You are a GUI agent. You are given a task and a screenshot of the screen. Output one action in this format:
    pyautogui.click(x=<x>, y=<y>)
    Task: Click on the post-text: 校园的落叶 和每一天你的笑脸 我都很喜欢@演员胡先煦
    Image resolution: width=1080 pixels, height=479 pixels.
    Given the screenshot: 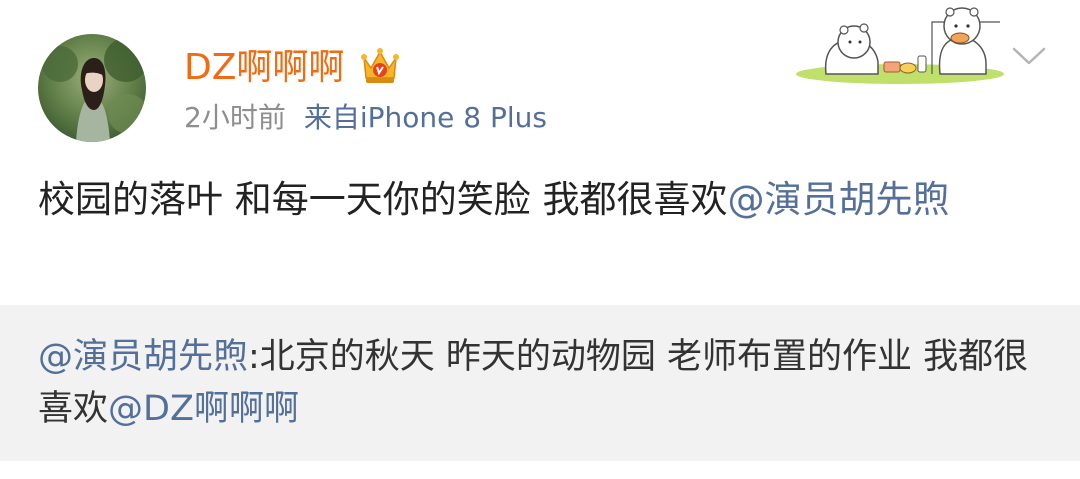 What is the action you would take?
    pyautogui.click(x=540, y=200)
    